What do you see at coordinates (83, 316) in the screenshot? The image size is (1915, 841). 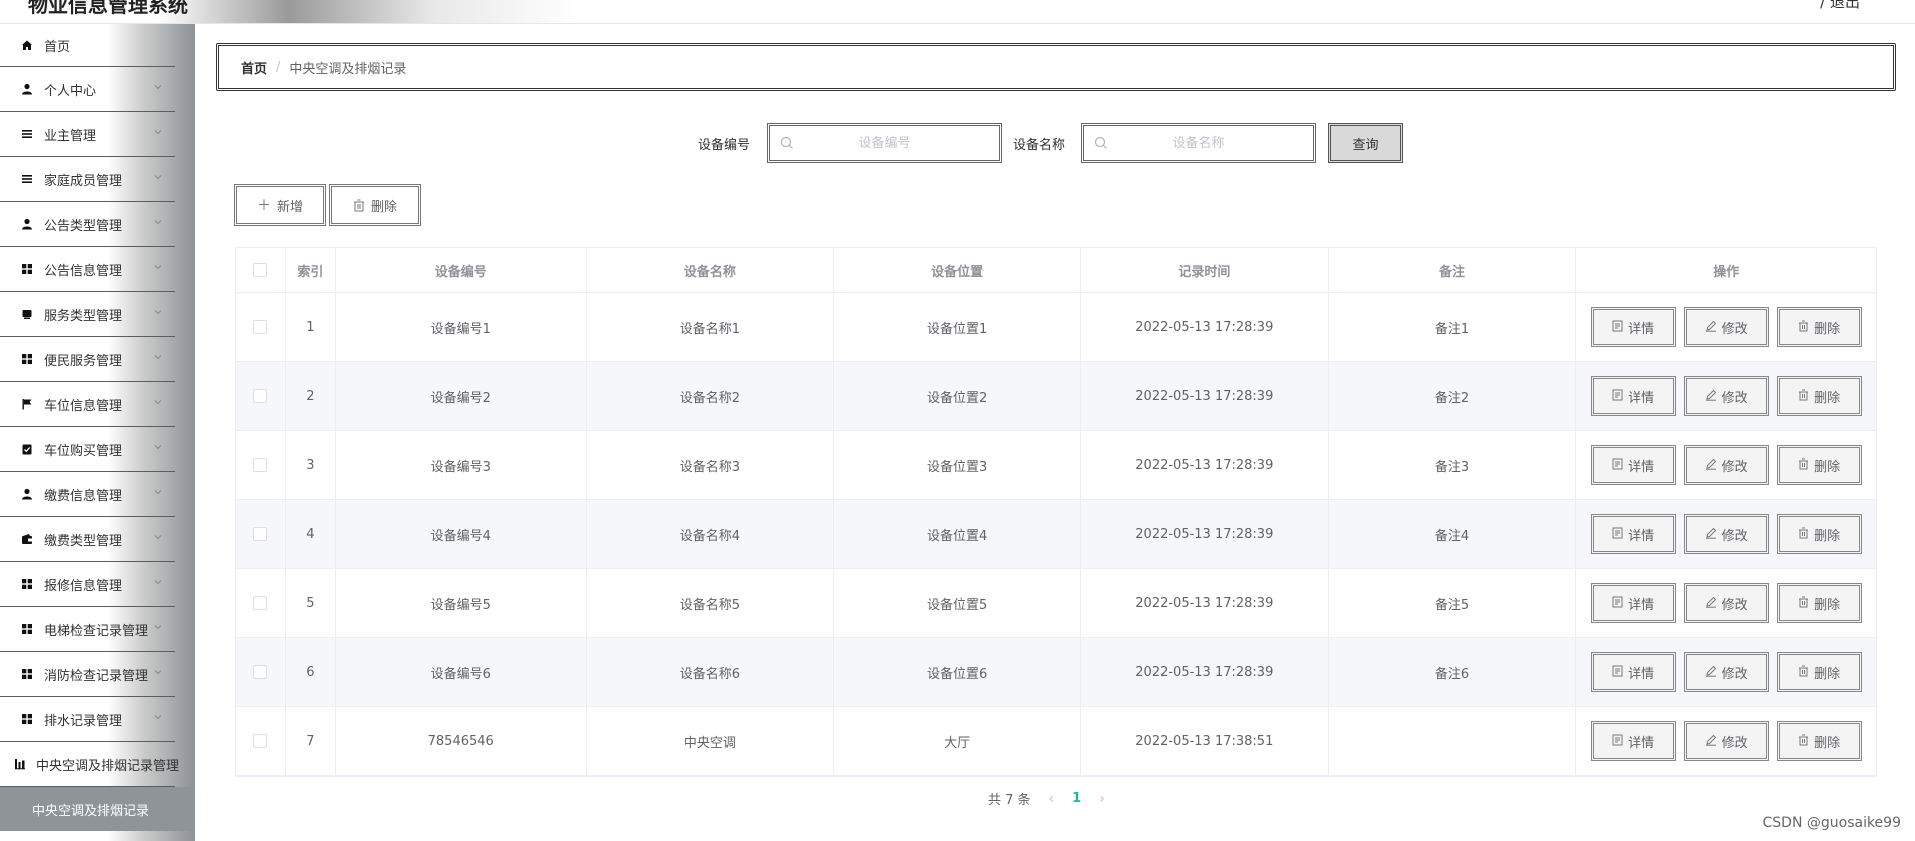 I see `sidebar-item-label: 服务类型管理` at bounding box center [83, 316].